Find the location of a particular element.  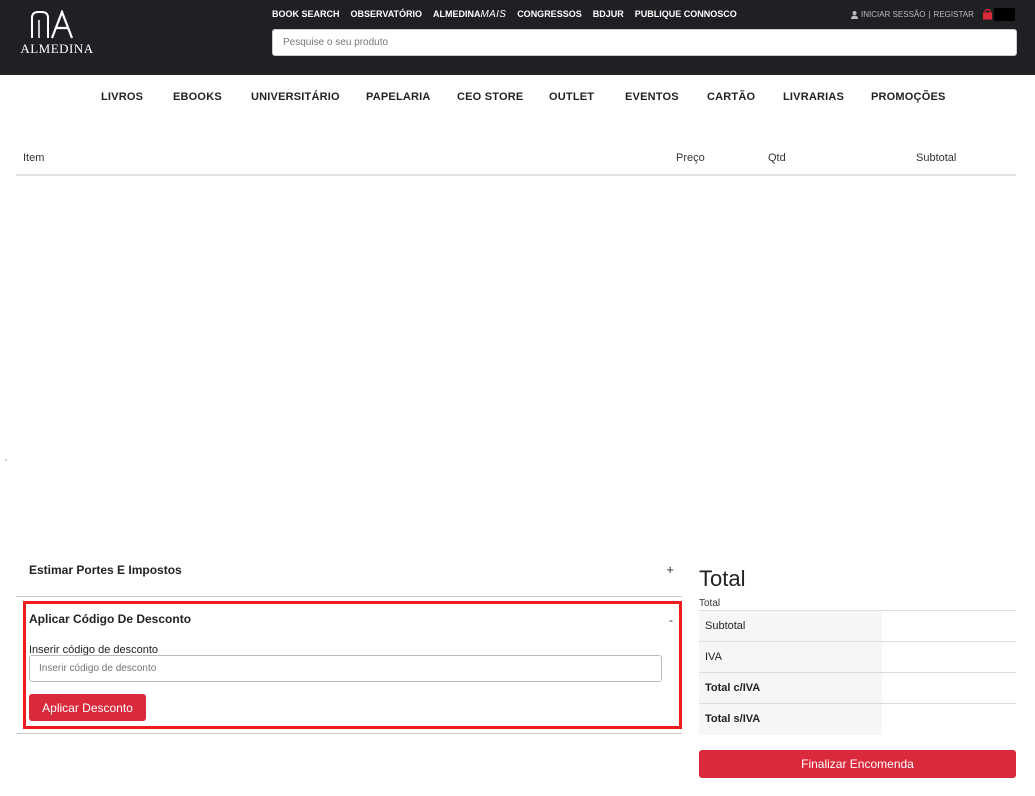

nav-ebooks: EBOOKS is located at coordinates (197, 97).